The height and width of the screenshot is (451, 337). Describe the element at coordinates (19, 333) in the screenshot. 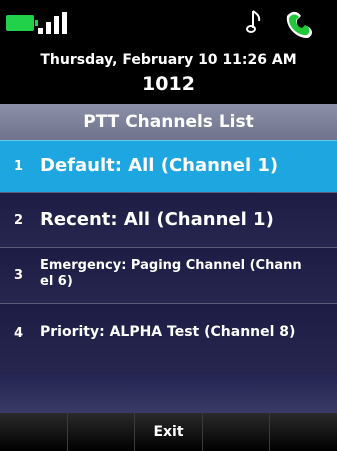

I see `channel-number: 4` at that location.